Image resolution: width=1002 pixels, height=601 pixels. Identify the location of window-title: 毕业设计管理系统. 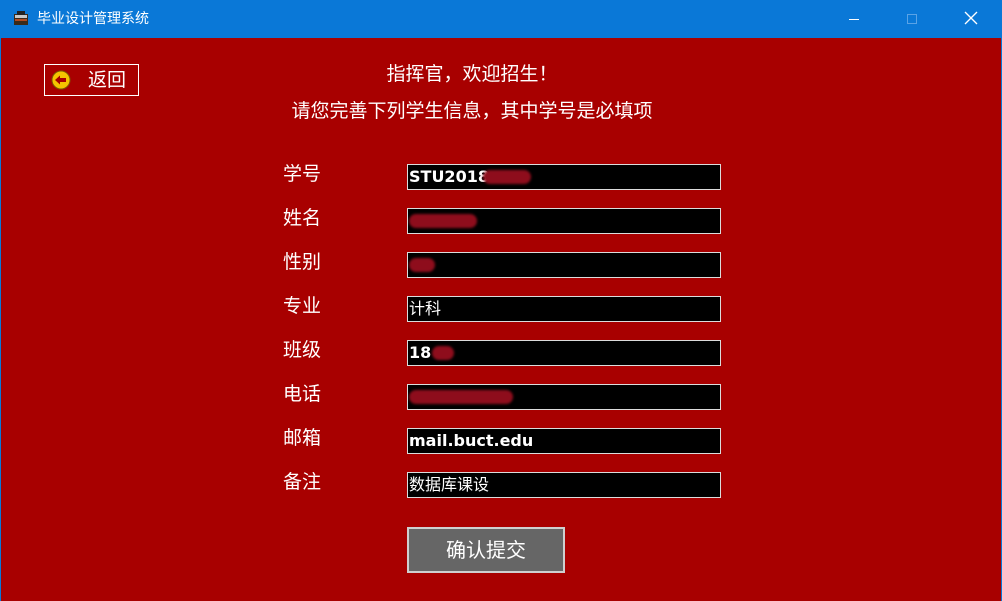
(93, 19).